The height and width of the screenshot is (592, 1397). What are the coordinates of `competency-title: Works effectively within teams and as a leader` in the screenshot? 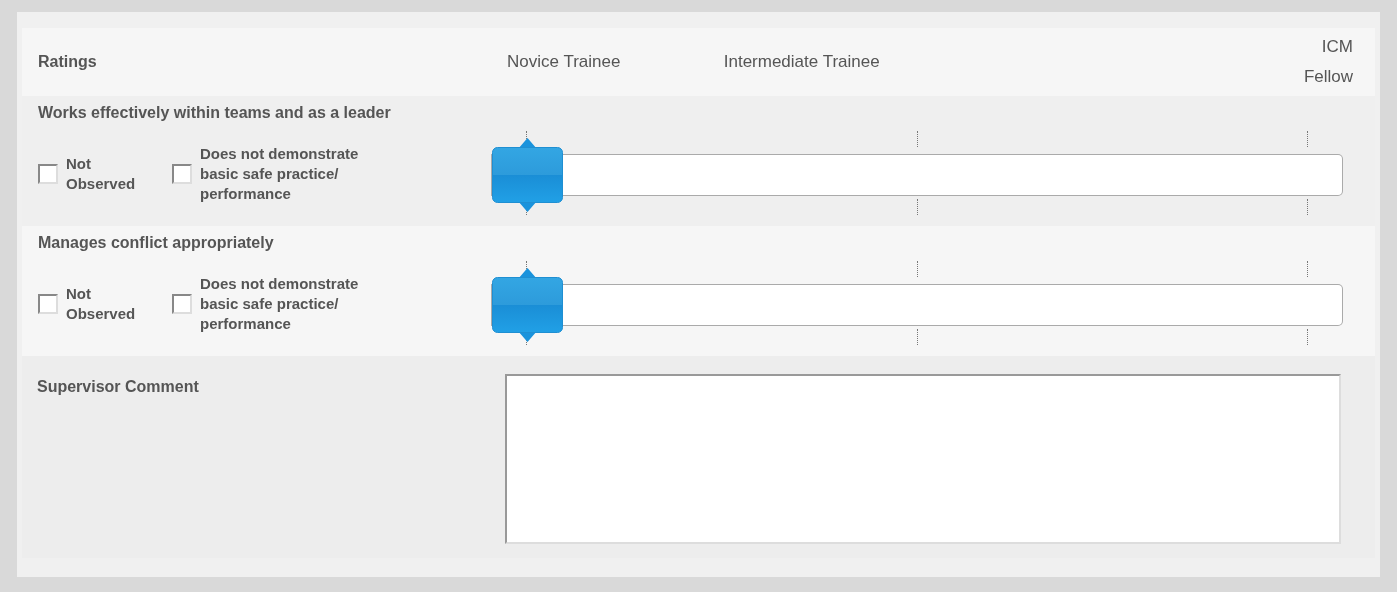 It's located at (215, 113).